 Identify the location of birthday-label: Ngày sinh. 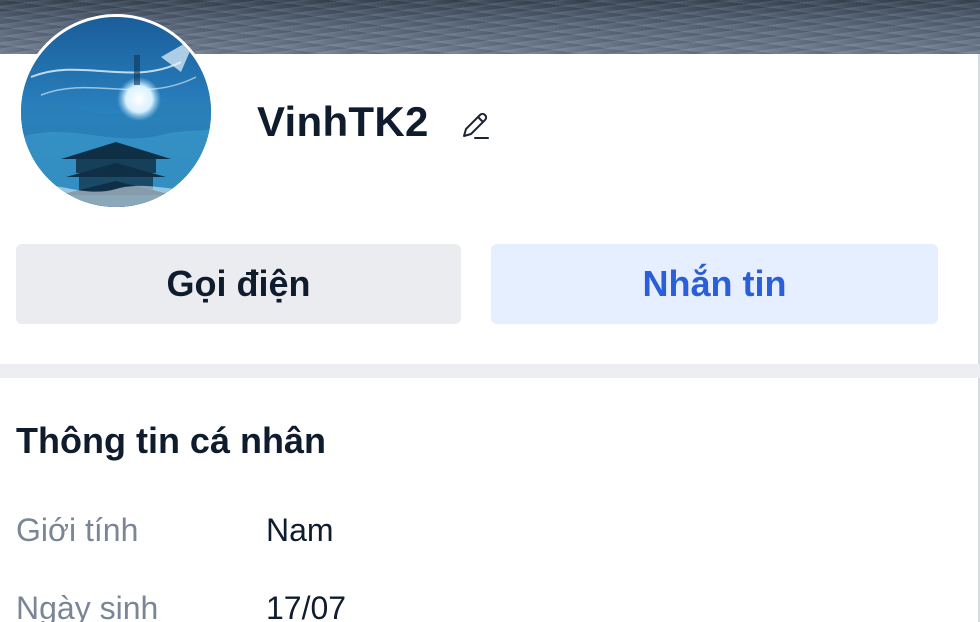
(87, 606).